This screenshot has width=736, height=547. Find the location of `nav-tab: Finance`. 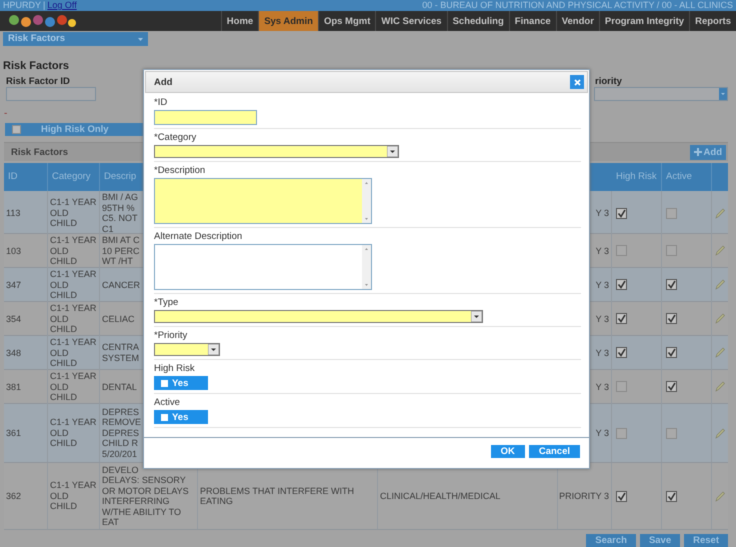

nav-tab: Finance is located at coordinates (532, 21).